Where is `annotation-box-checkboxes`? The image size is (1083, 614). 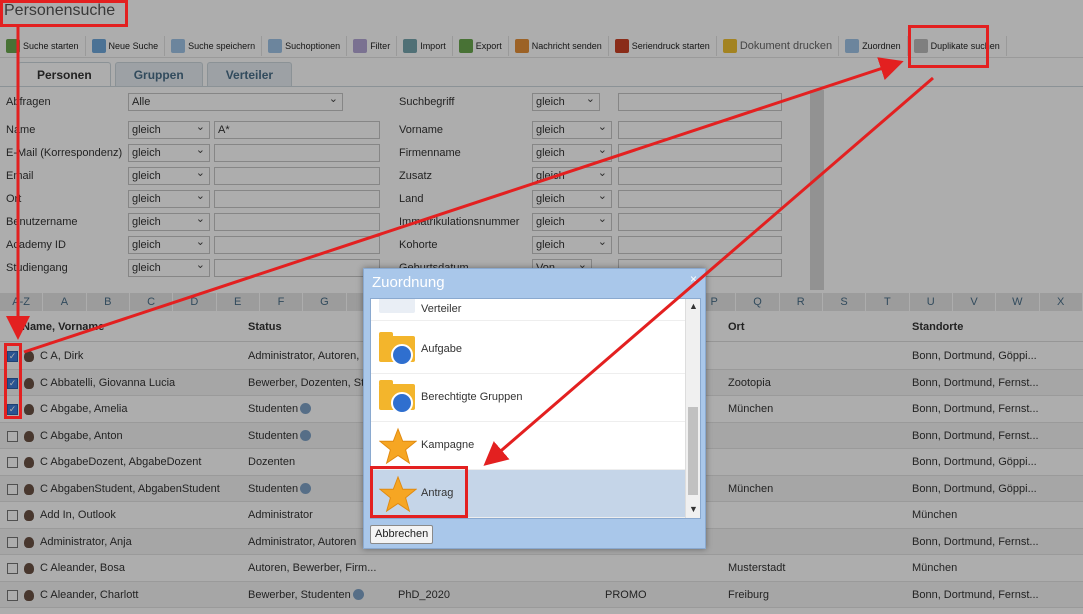 annotation-box-checkboxes is located at coordinates (13, 381).